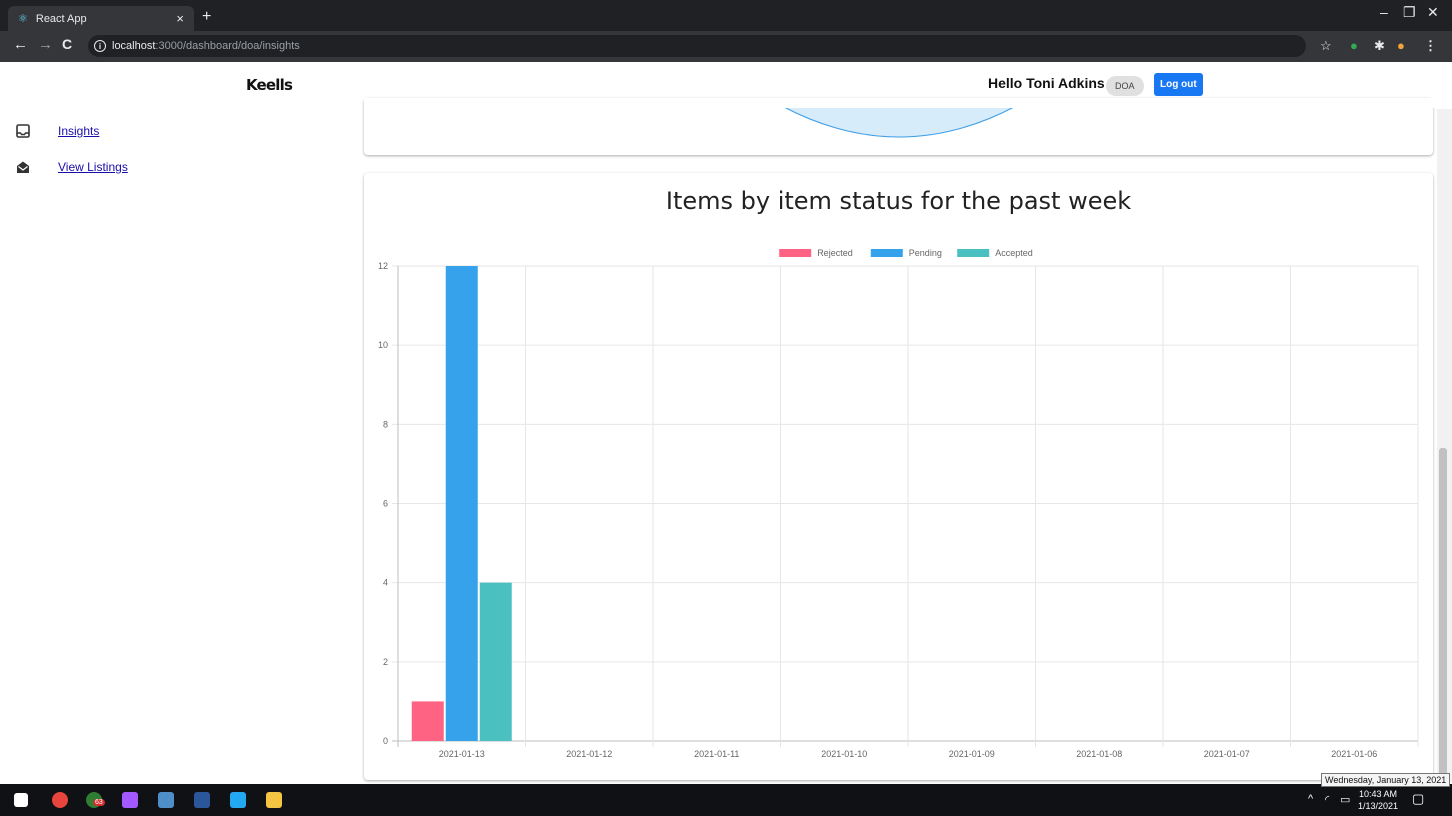  Describe the element at coordinates (1443, 613) in the screenshot. I see `page-scrollbar-thumb` at that location.